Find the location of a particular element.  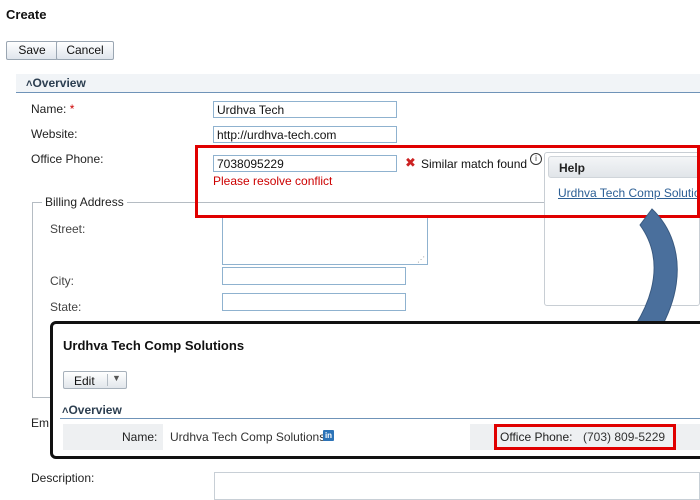

edit-split-button: Edit ▼ is located at coordinates (95, 380).